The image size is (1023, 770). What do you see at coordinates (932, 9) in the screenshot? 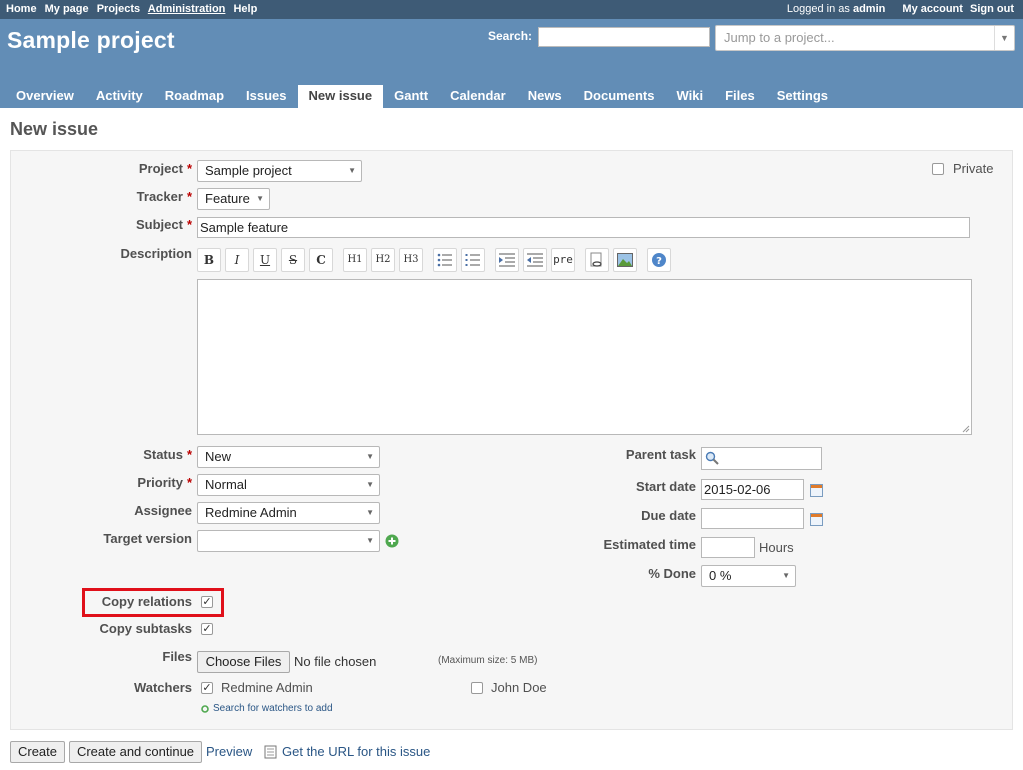
I see `my-account-link: My account` at bounding box center [932, 9].